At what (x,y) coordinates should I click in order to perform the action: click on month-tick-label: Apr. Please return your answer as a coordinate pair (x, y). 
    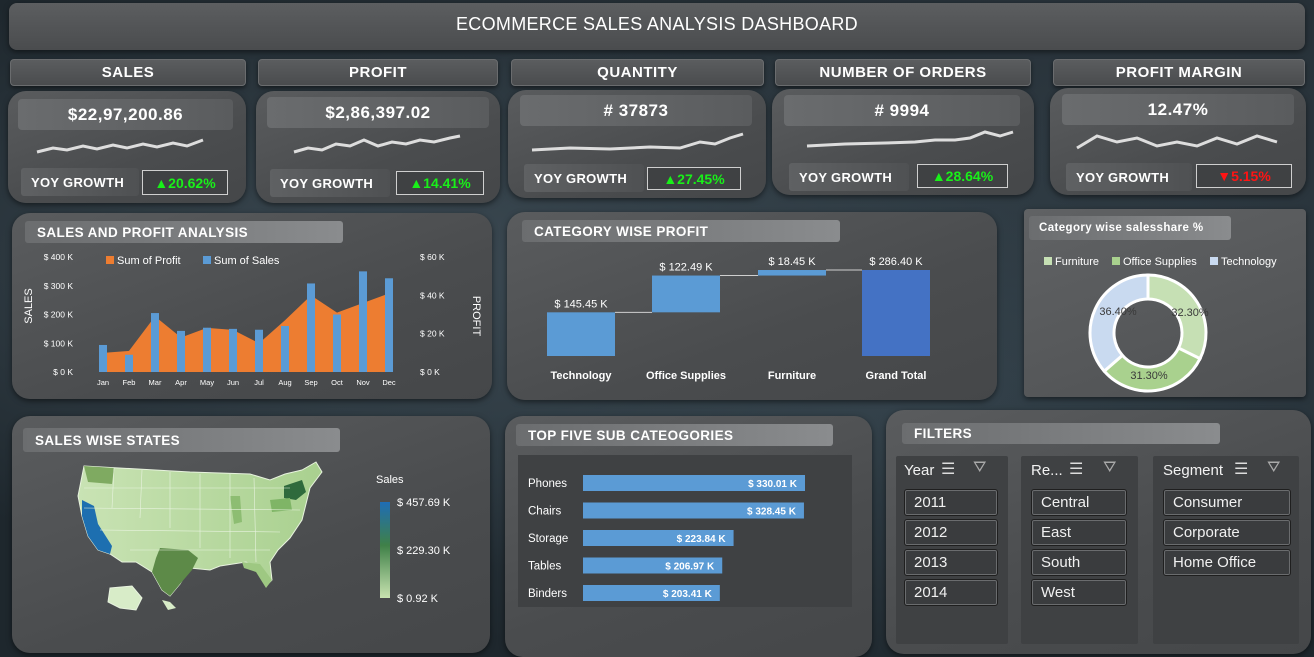
    Looking at the image, I should click on (181, 382).